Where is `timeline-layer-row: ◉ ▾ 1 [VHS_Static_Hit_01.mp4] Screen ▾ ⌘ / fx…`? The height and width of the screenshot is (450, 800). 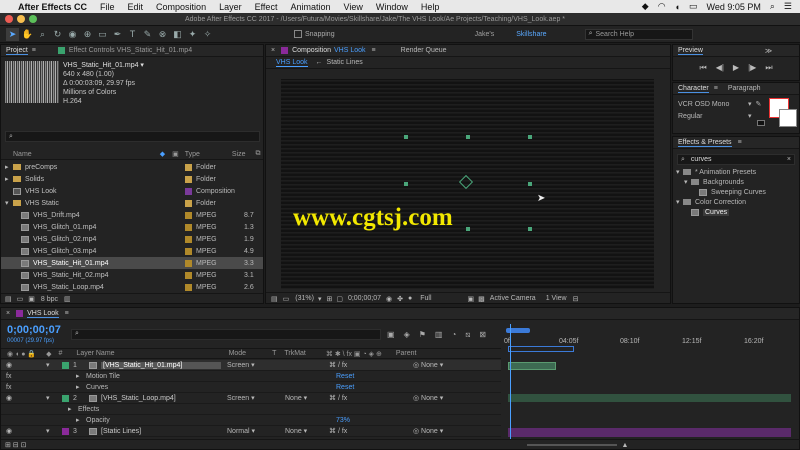 timeline-layer-row: ◉ ▾ 1 [VHS_Static_Hit_01.mp4] Screen ▾ ⌘ / fx… is located at coordinates (251, 365).